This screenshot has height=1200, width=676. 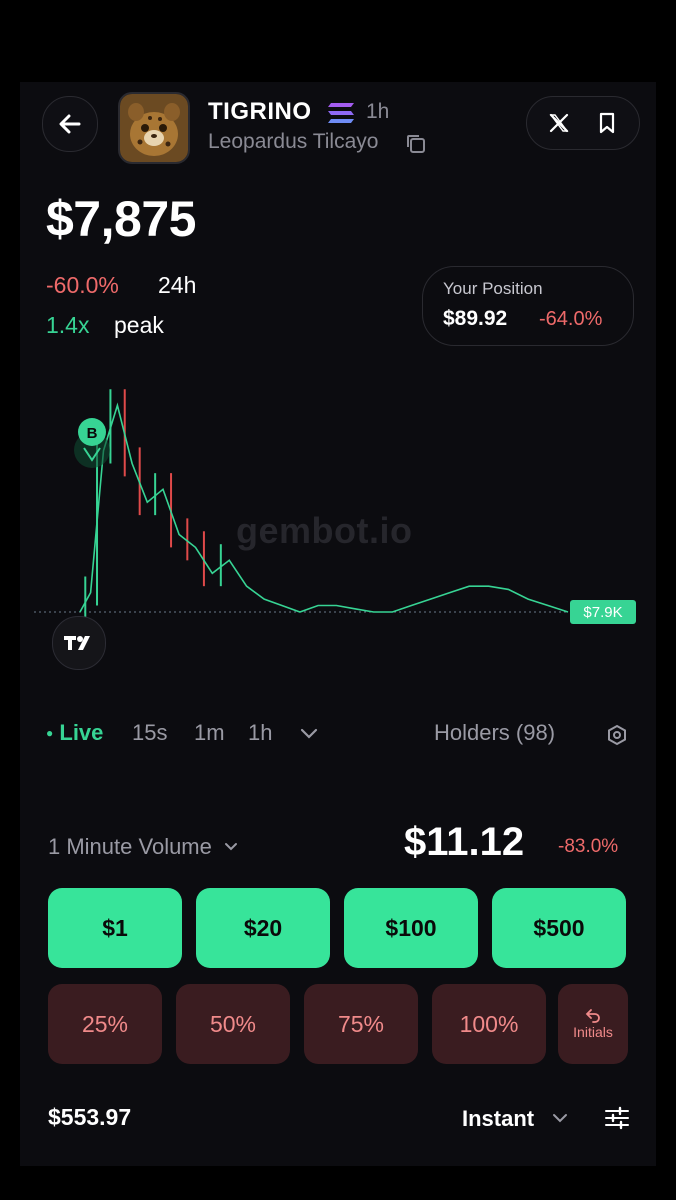 I want to click on position-change: -64.0%, so click(x=571, y=319).